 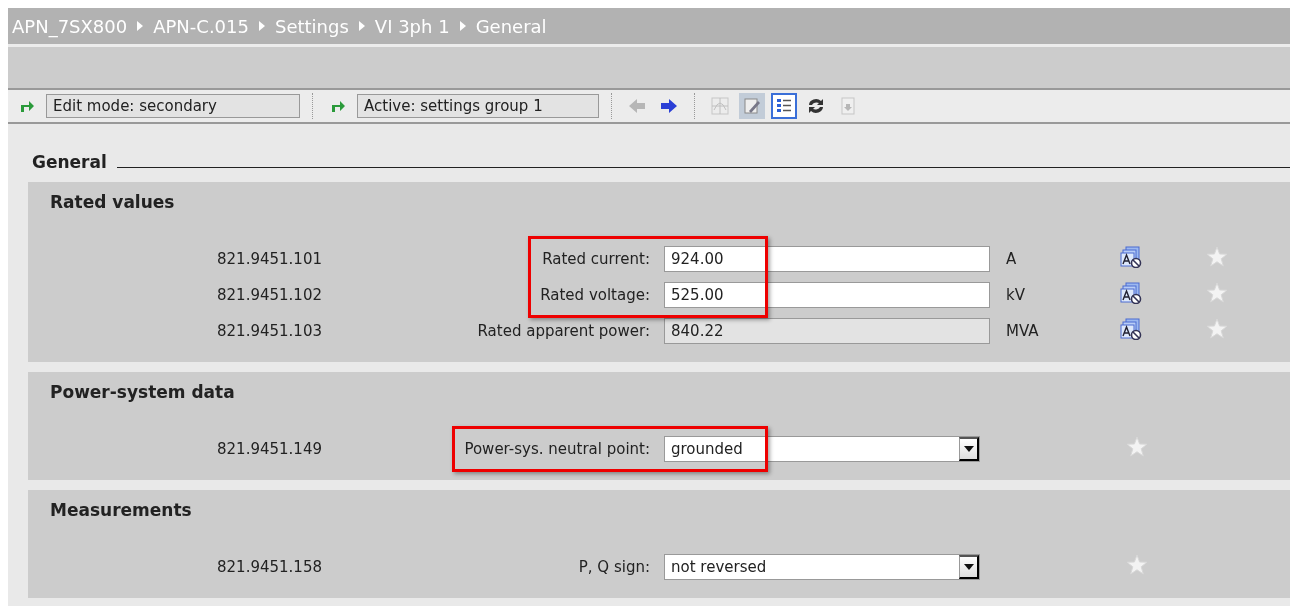 I want to click on parameter-number: 821.9451.149, so click(x=269, y=449).